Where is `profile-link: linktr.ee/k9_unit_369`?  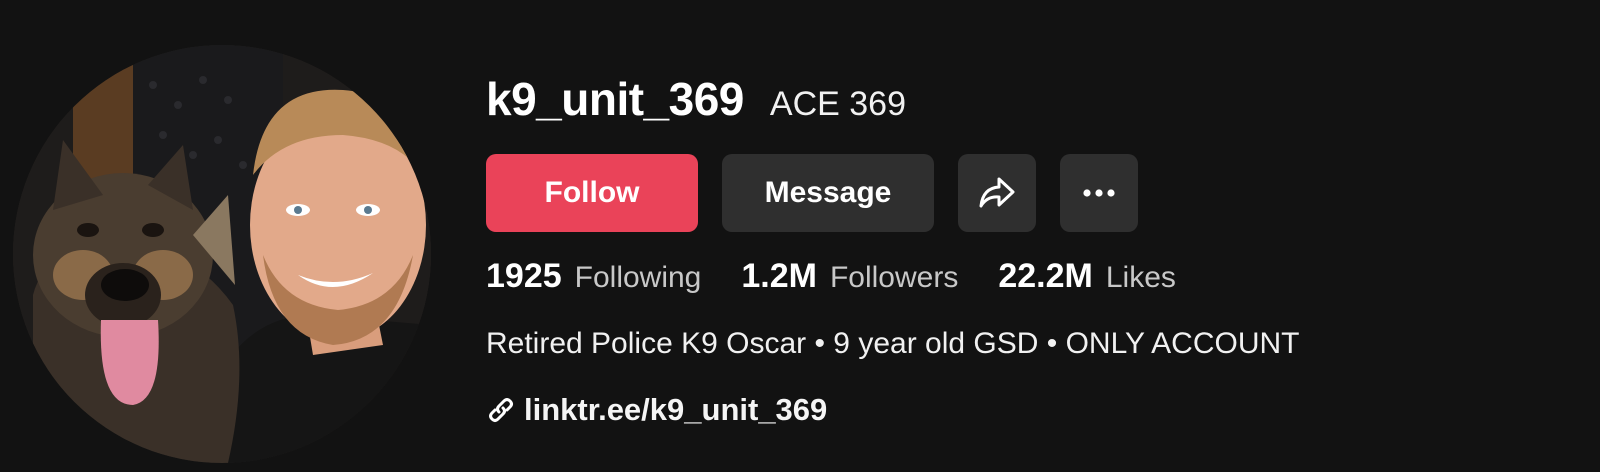
profile-link: linktr.ee/k9_unit_369 is located at coordinates (656, 410).